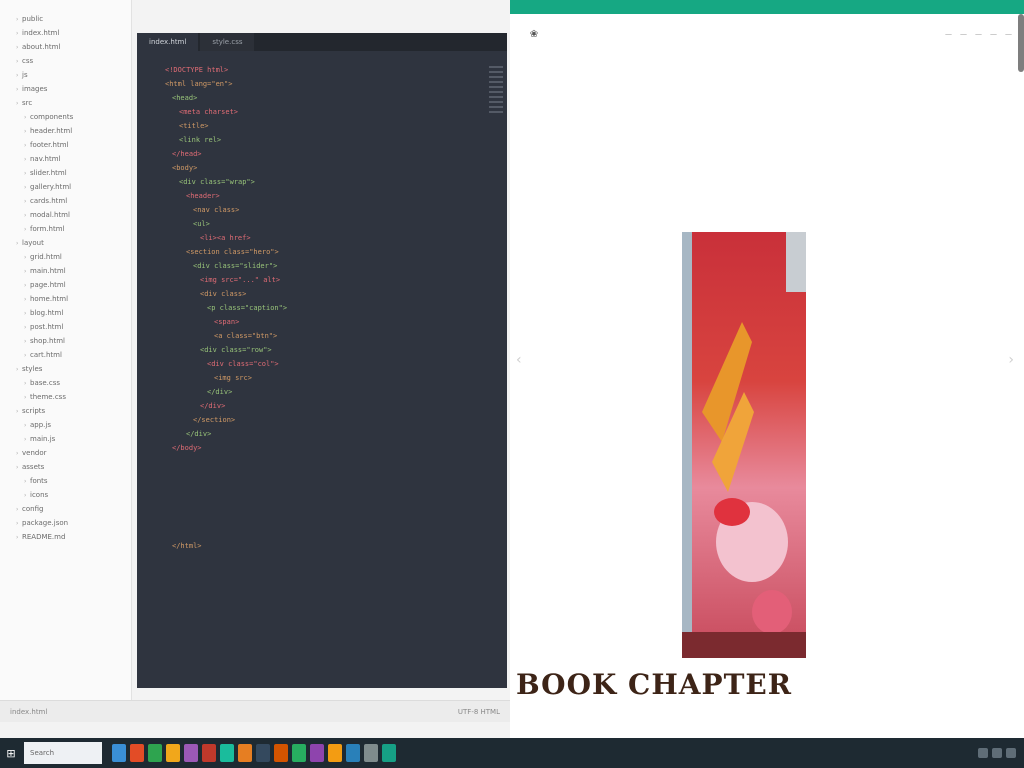 This screenshot has width=1024, height=768. What do you see at coordinates (227, 42) in the screenshot?
I see `editor-tab: style.css` at bounding box center [227, 42].